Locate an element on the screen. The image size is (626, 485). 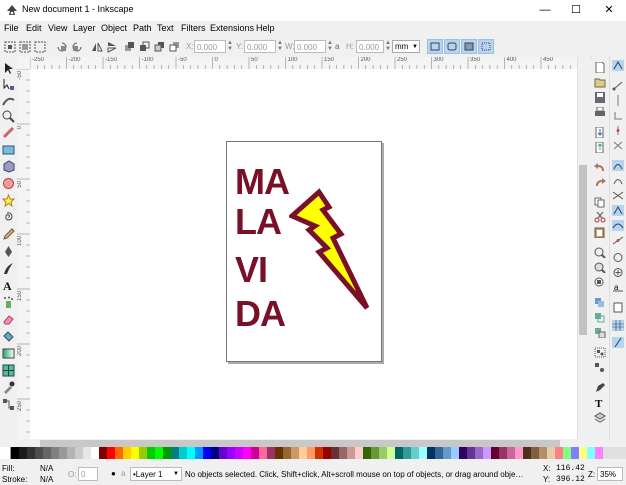
lower-icon is located at coordinates (160, 47).